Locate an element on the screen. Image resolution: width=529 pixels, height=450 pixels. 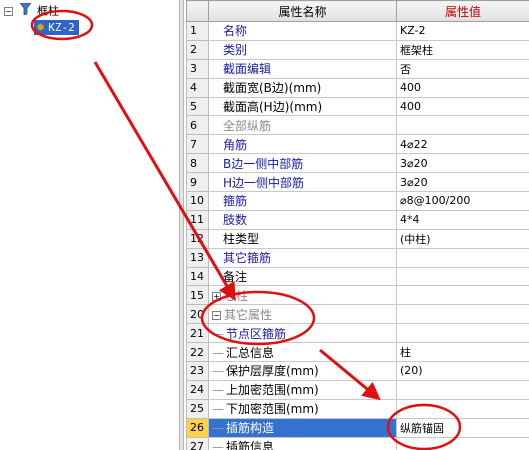
property-value-cell: 柱 is located at coordinates (462, 352).